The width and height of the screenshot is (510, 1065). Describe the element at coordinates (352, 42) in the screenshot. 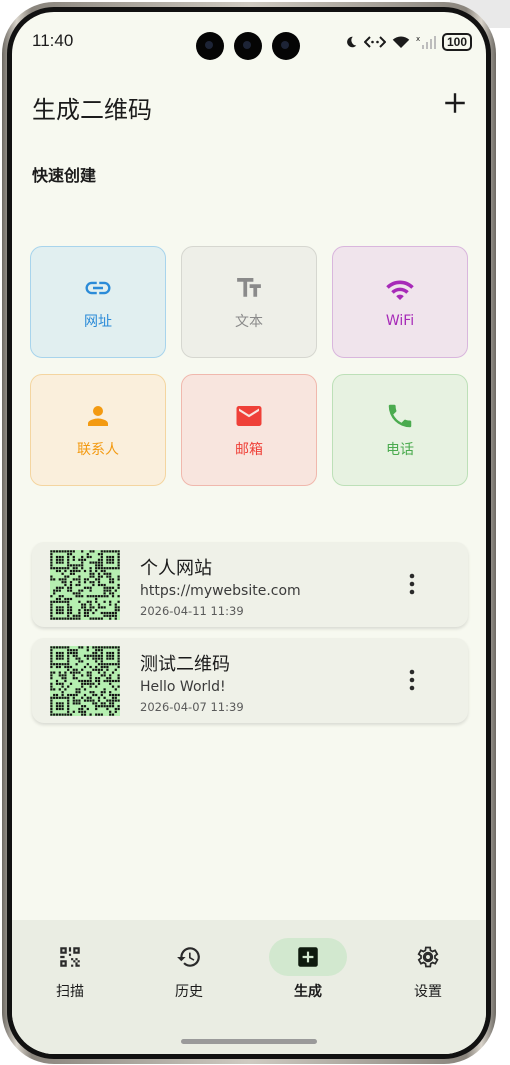

I see `moon-icon` at that location.